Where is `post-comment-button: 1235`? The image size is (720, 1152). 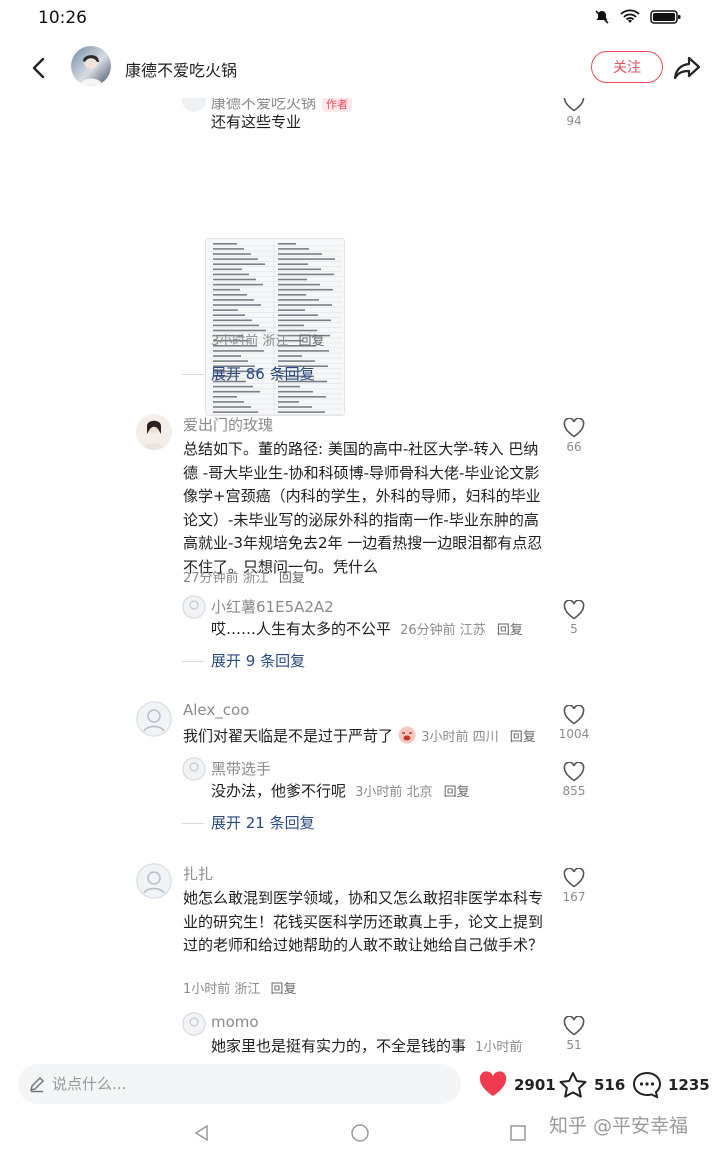
post-comment-button: 1235 is located at coordinates (671, 1085).